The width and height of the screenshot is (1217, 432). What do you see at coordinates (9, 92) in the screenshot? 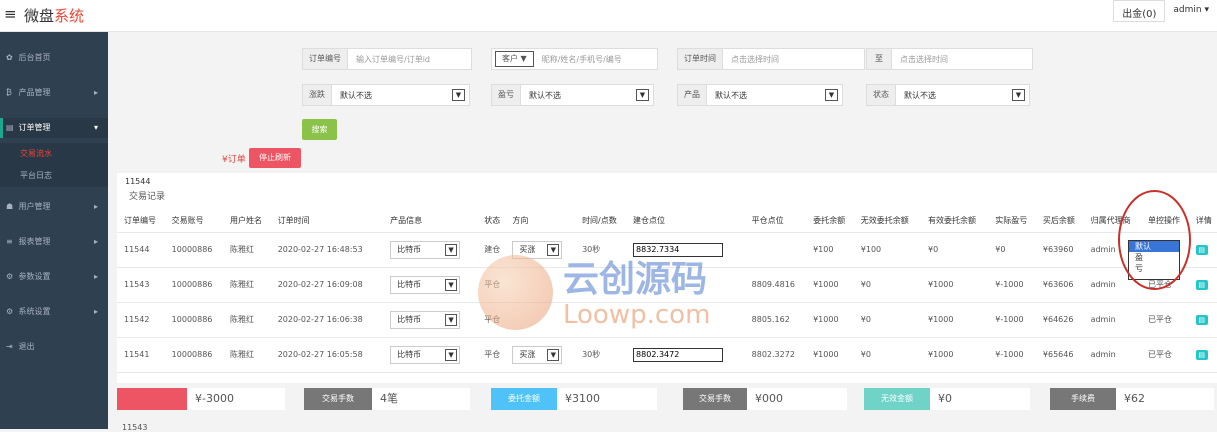
I see `bitcoin-icon: ₿` at bounding box center [9, 92].